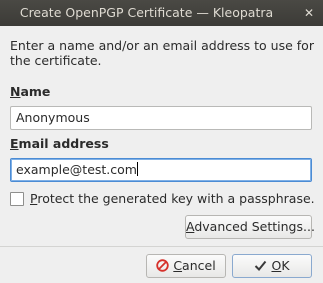 The height and width of the screenshot is (283, 323). What do you see at coordinates (59, 143) in the screenshot?
I see `email-label: Email address` at bounding box center [59, 143].